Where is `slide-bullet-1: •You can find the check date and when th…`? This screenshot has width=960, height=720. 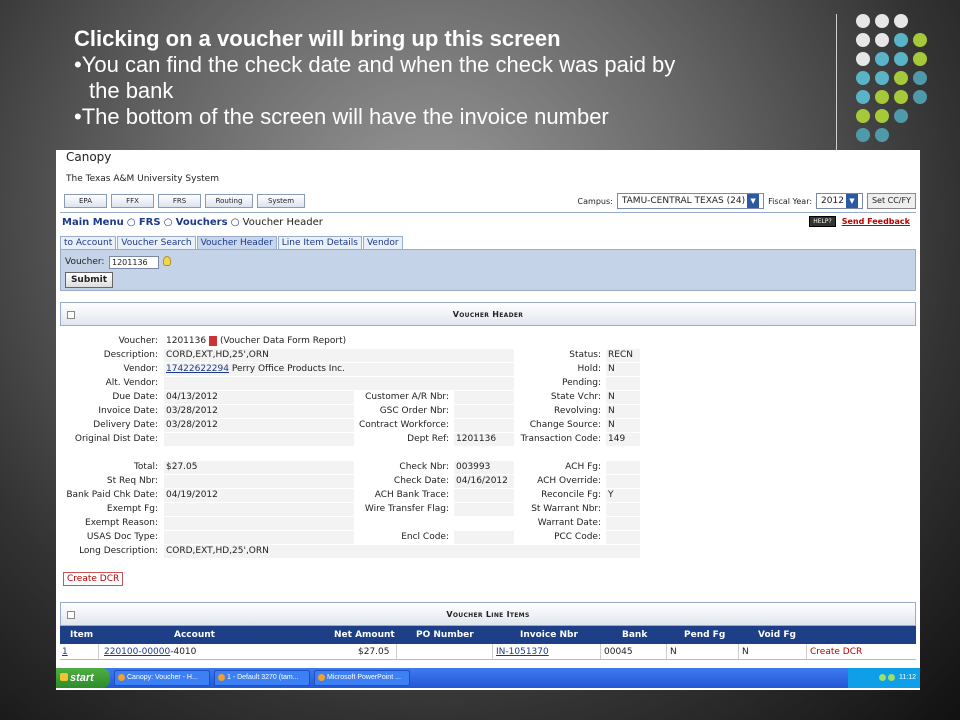
slide-bullet-1: •You can find the check date and when th… is located at coordinates (375, 64).